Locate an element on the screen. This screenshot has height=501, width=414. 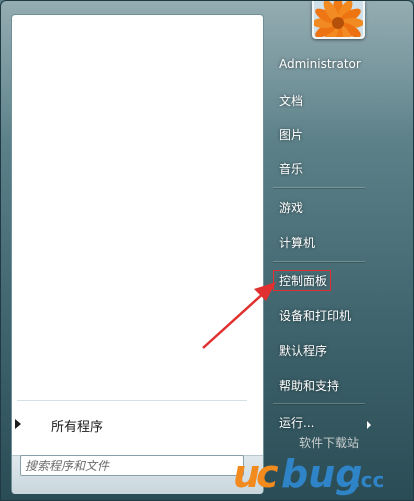
computer-link: 计算机 is located at coordinates (322, 243).